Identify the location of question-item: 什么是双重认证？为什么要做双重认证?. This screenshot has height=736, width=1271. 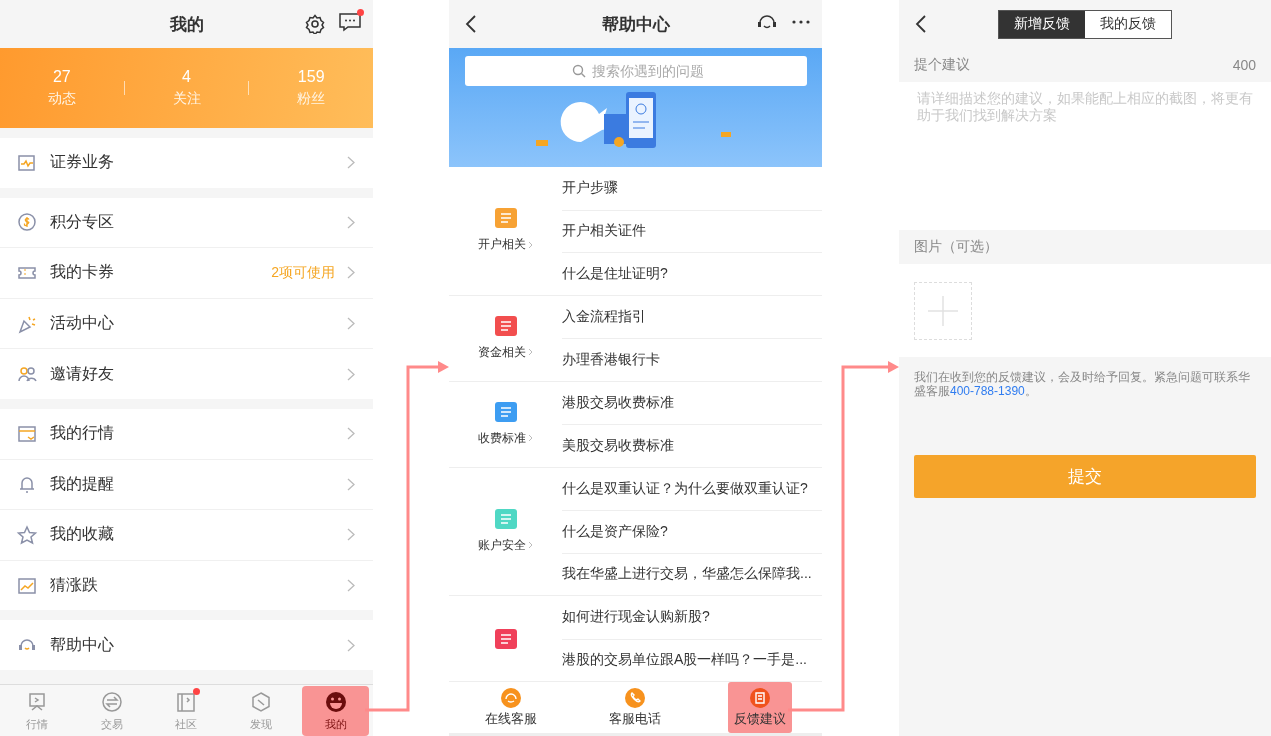
(692, 488).